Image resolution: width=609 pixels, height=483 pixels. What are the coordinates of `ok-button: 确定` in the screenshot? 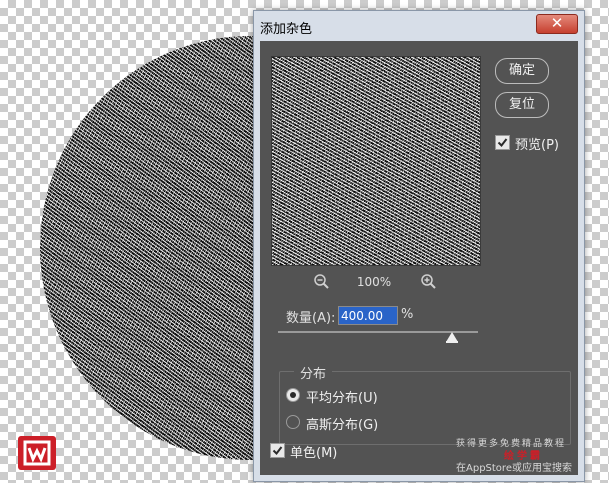 It's located at (522, 71).